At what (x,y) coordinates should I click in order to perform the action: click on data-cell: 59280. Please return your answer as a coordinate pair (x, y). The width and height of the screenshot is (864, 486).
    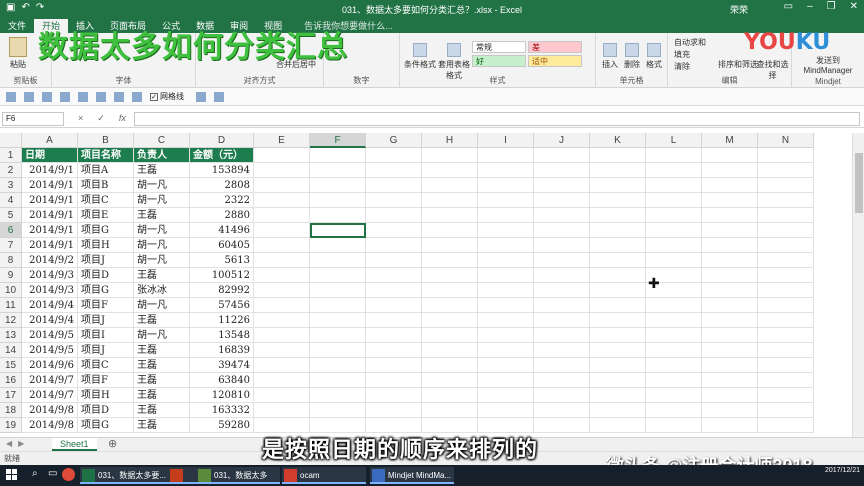
    Looking at the image, I should click on (222, 425).